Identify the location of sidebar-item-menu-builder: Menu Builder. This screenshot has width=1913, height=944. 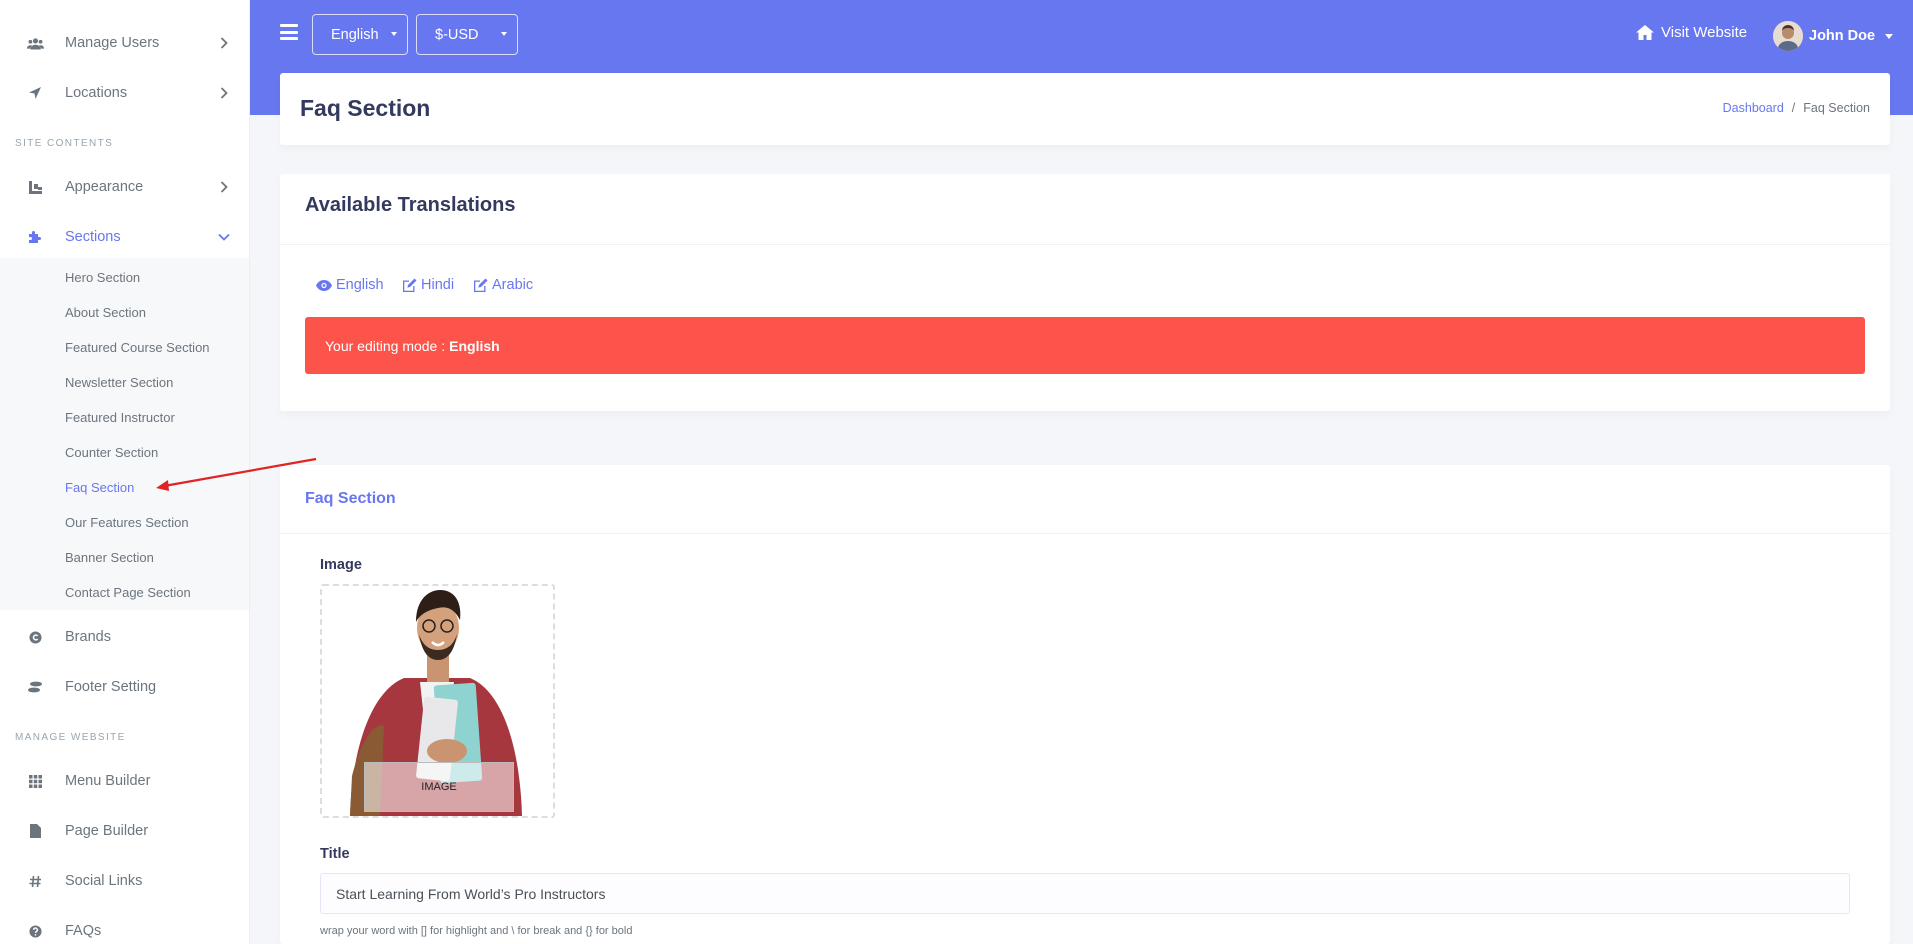
(124, 781).